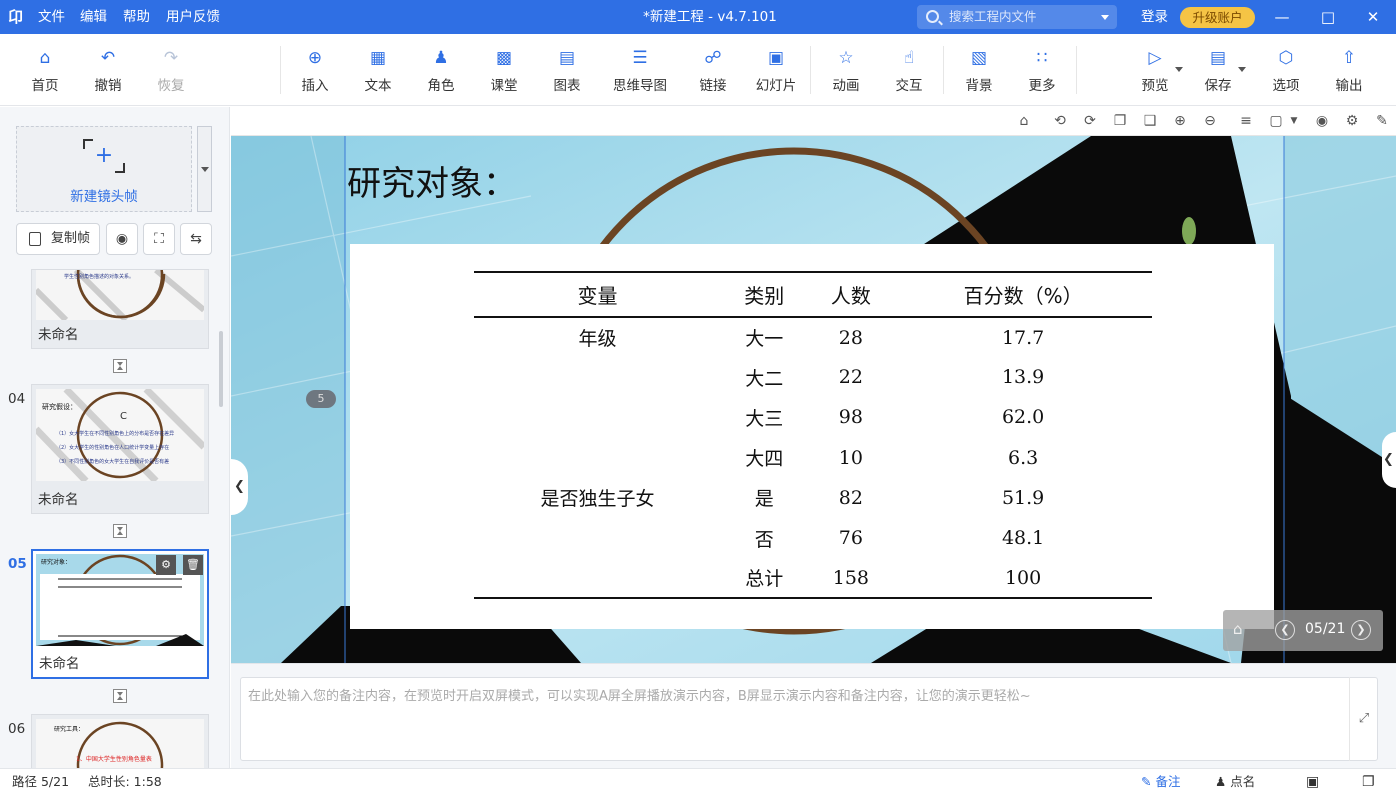 The width and height of the screenshot is (1396, 795). What do you see at coordinates (378, 58) in the screenshot?
I see `text-icon: ▦` at bounding box center [378, 58].